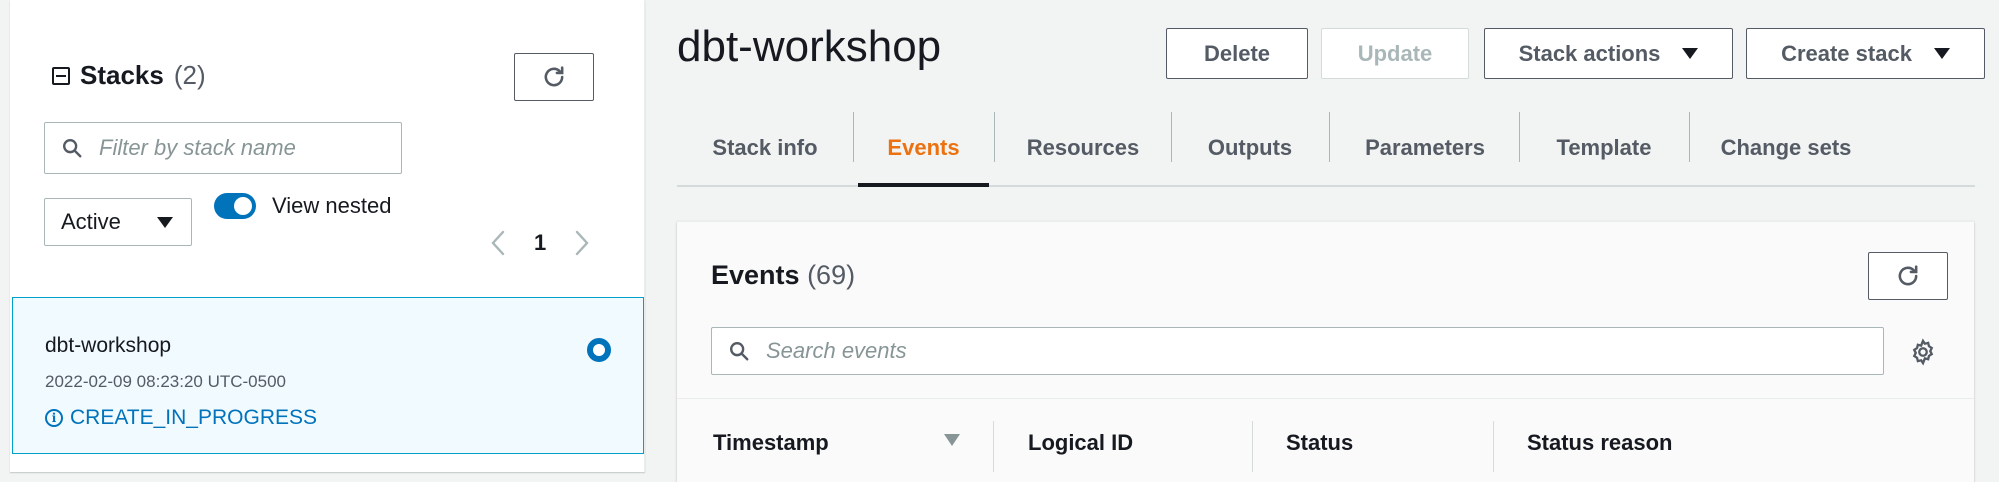 The image size is (1999, 482). I want to click on stack-actions-label: Stack actions, so click(1589, 53).